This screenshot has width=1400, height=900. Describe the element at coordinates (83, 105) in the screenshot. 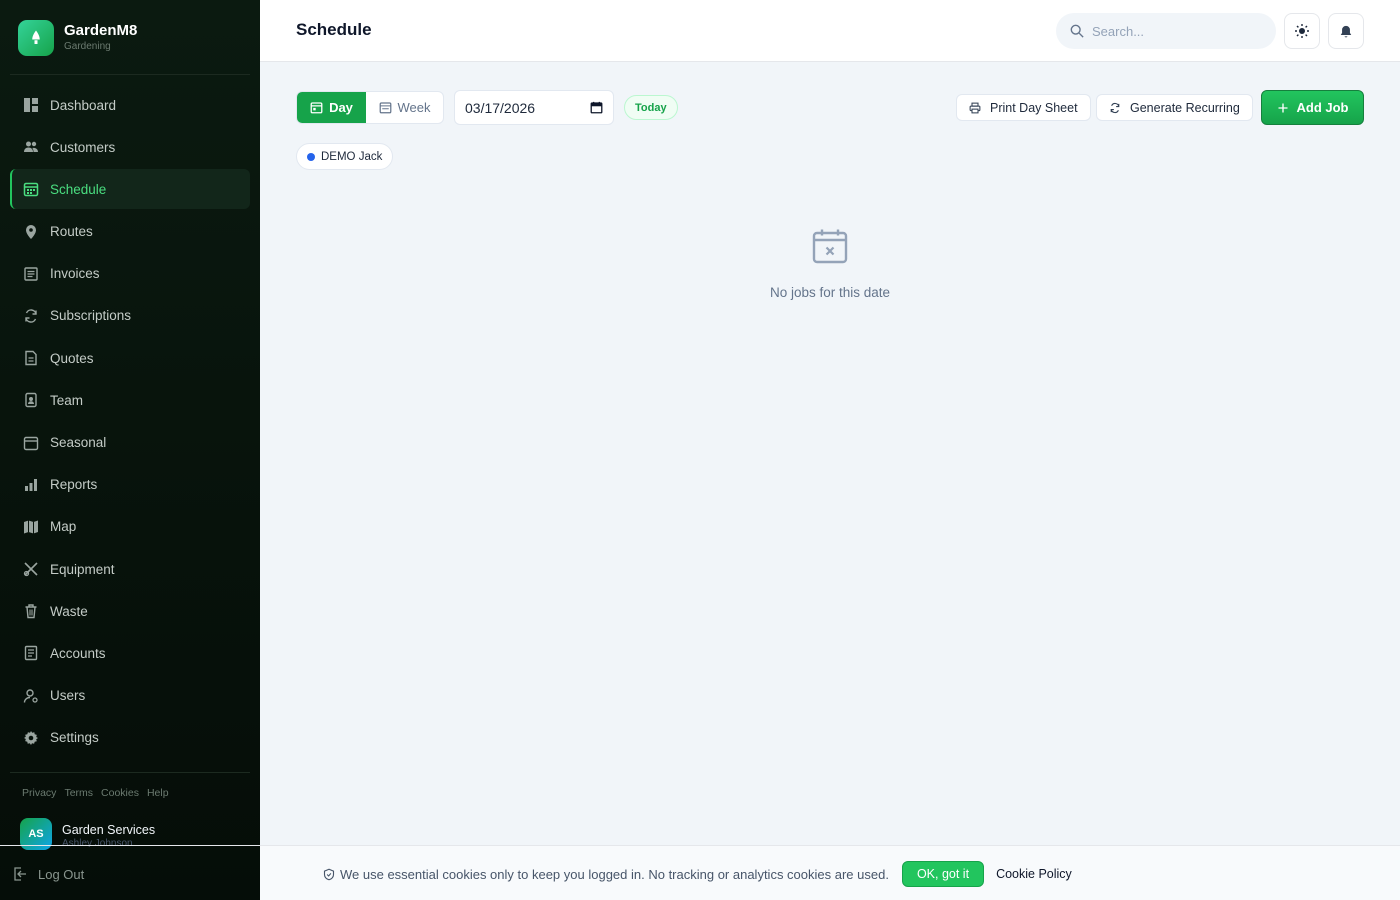

I see `sidebar-item-label: Dashboard` at that location.